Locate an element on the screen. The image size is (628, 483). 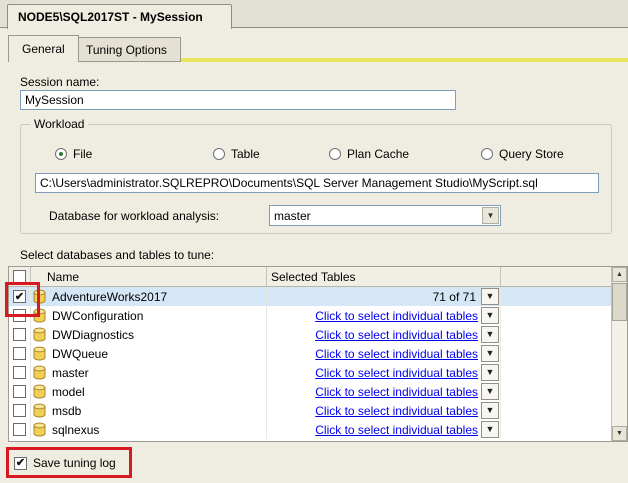
workload-database-label: Database for workload analysis: is located at coordinates (134, 216).